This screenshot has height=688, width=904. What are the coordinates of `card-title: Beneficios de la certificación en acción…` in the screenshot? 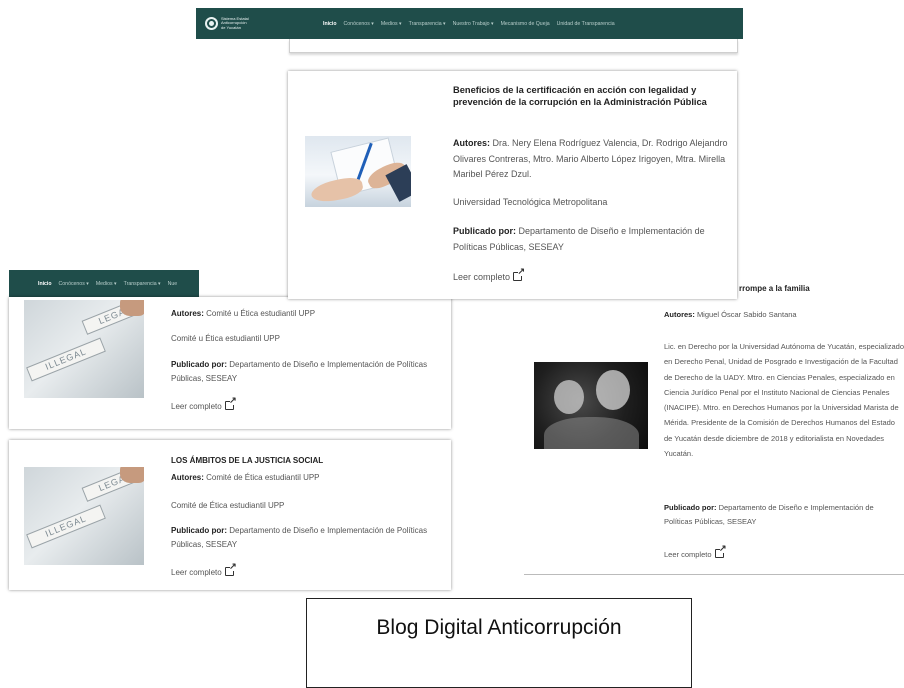 It's located at (580, 96).